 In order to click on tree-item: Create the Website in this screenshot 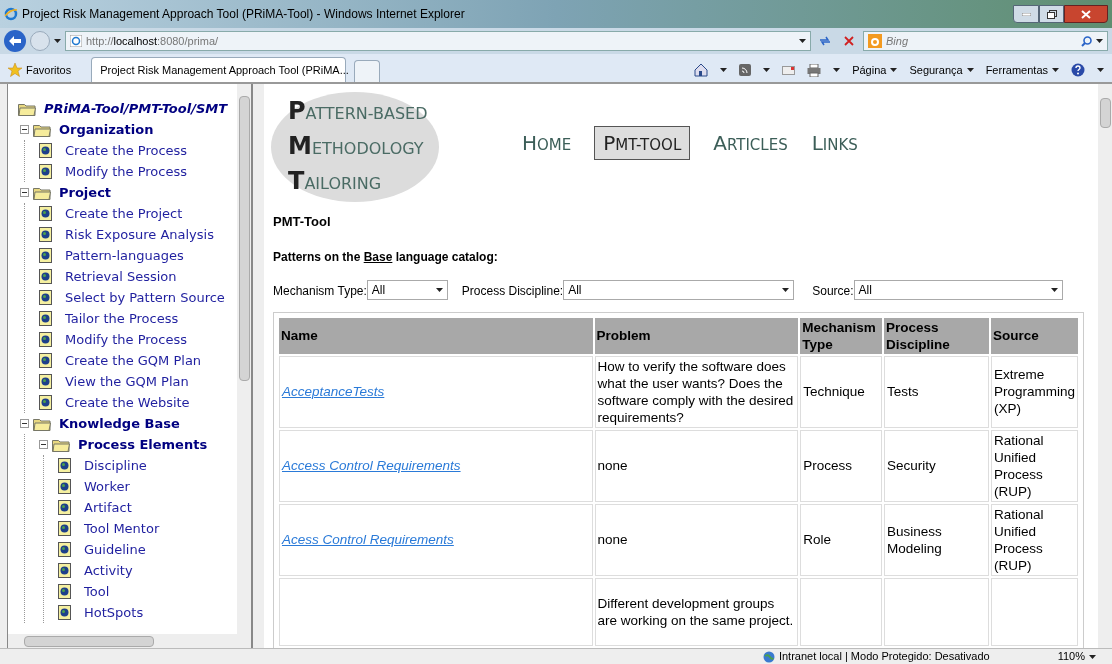, I will do `click(127, 402)`.